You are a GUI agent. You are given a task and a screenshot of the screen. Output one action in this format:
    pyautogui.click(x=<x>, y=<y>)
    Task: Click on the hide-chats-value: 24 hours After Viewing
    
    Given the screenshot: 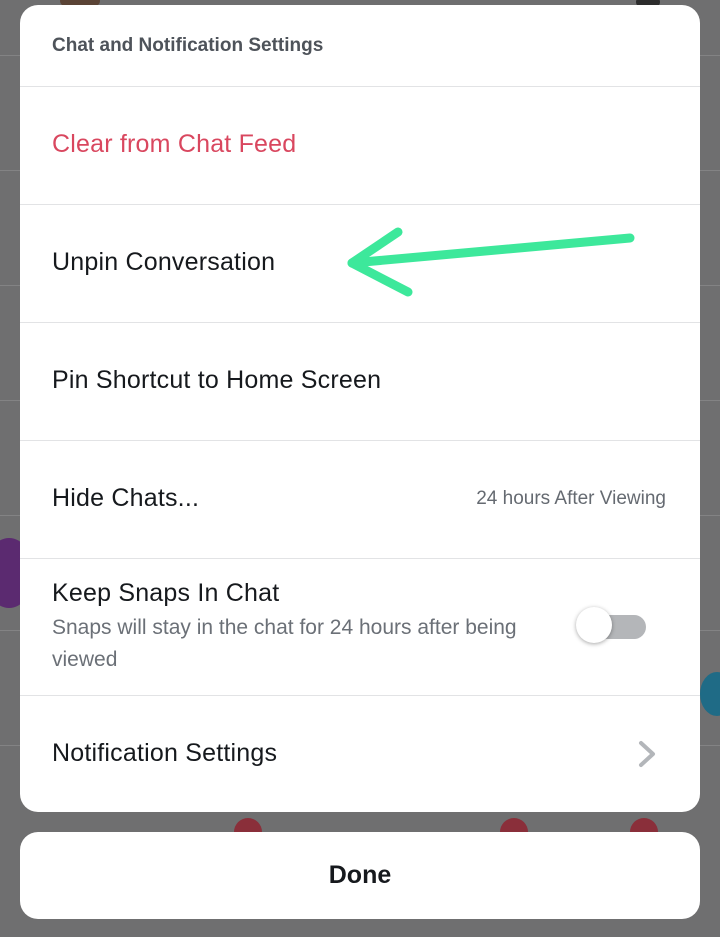 What is the action you would take?
    pyautogui.click(x=571, y=498)
    